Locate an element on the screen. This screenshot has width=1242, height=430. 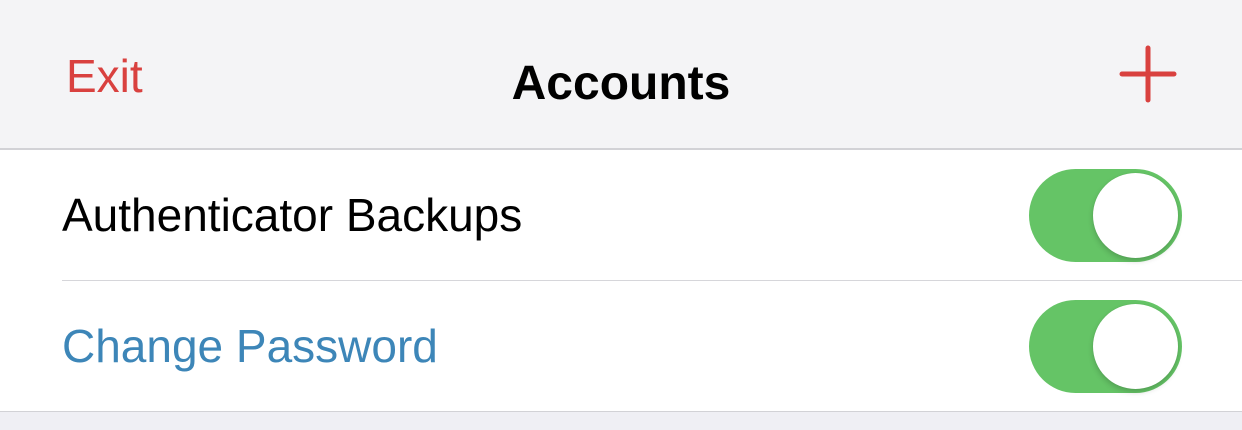
plus-icon is located at coordinates (1148, 74).